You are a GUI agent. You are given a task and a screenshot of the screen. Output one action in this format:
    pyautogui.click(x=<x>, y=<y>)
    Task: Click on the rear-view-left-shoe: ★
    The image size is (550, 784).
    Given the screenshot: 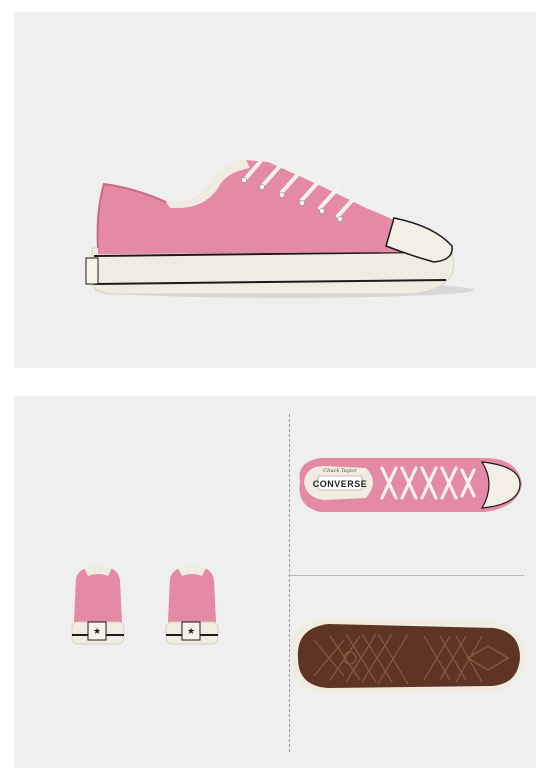 What is the action you would take?
    pyautogui.click(x=98, y=605)
    